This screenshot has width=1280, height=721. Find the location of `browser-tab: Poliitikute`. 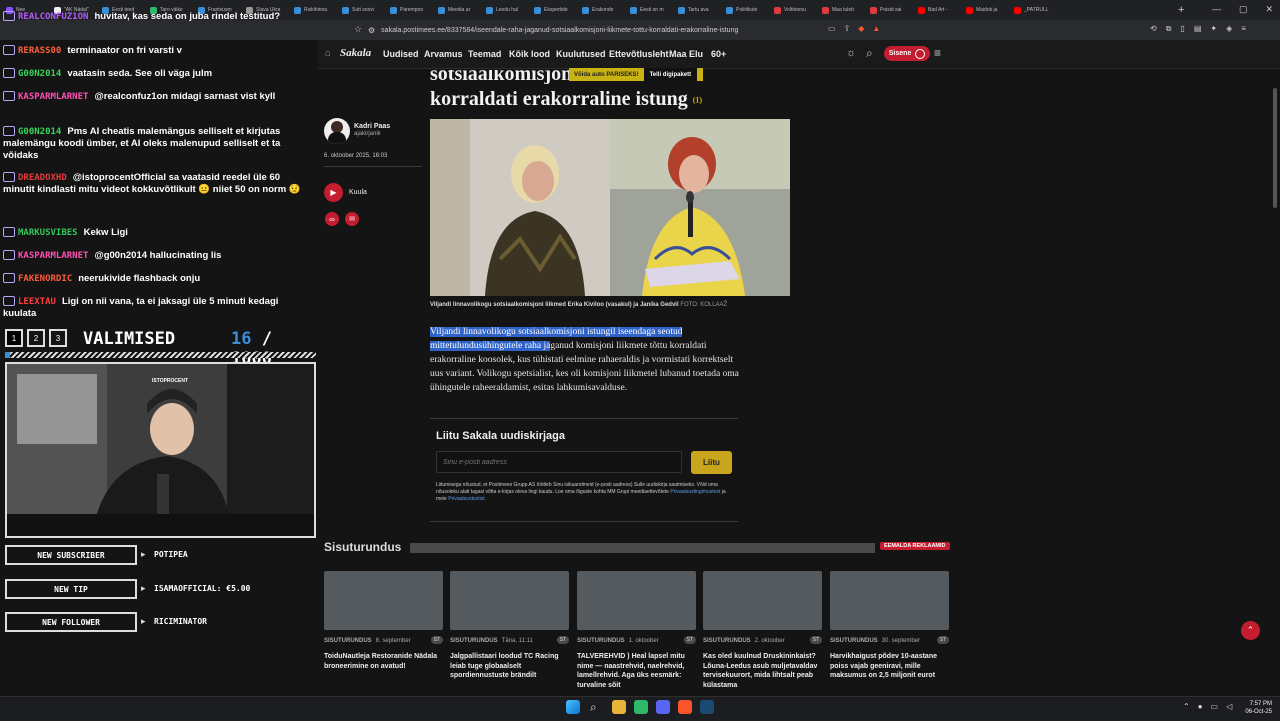

browser-tab: Poliitikute is located at coordinates (744, 10).